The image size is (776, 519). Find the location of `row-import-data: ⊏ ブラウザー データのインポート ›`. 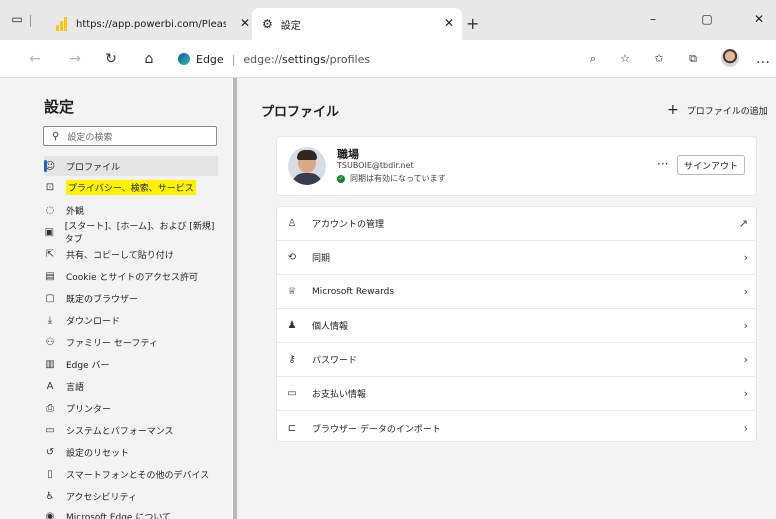

row-import-data: ⊏ ブラウザー データのインポート › is located at coordinates (517, 428).